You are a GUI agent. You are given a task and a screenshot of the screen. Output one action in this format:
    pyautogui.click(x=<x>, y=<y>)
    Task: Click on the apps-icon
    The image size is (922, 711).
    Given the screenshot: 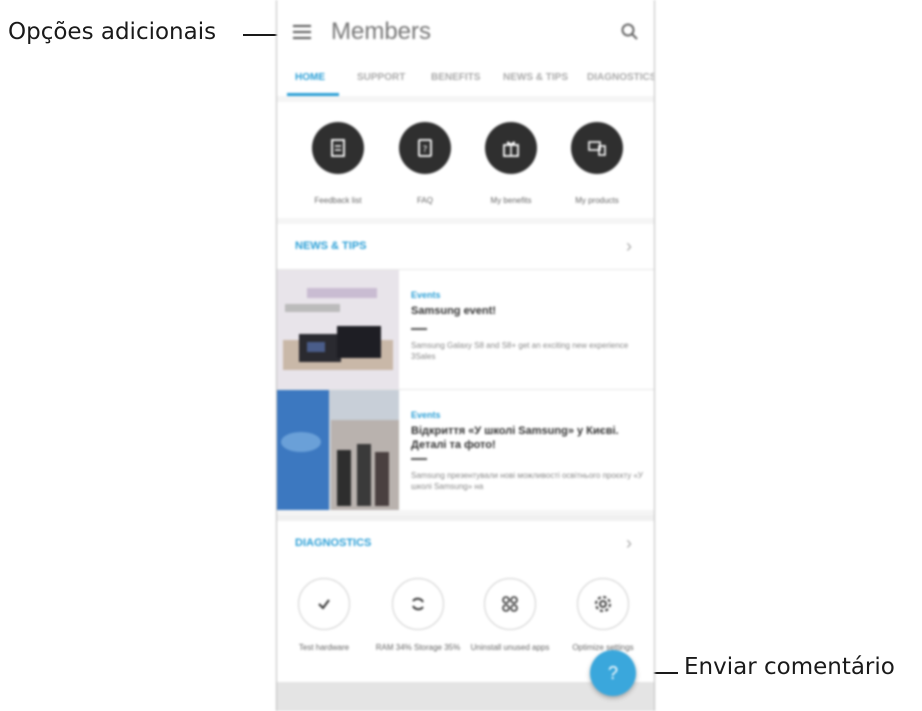 What is the action you would take?
    pyautogui.click(x=510, y=604)
    